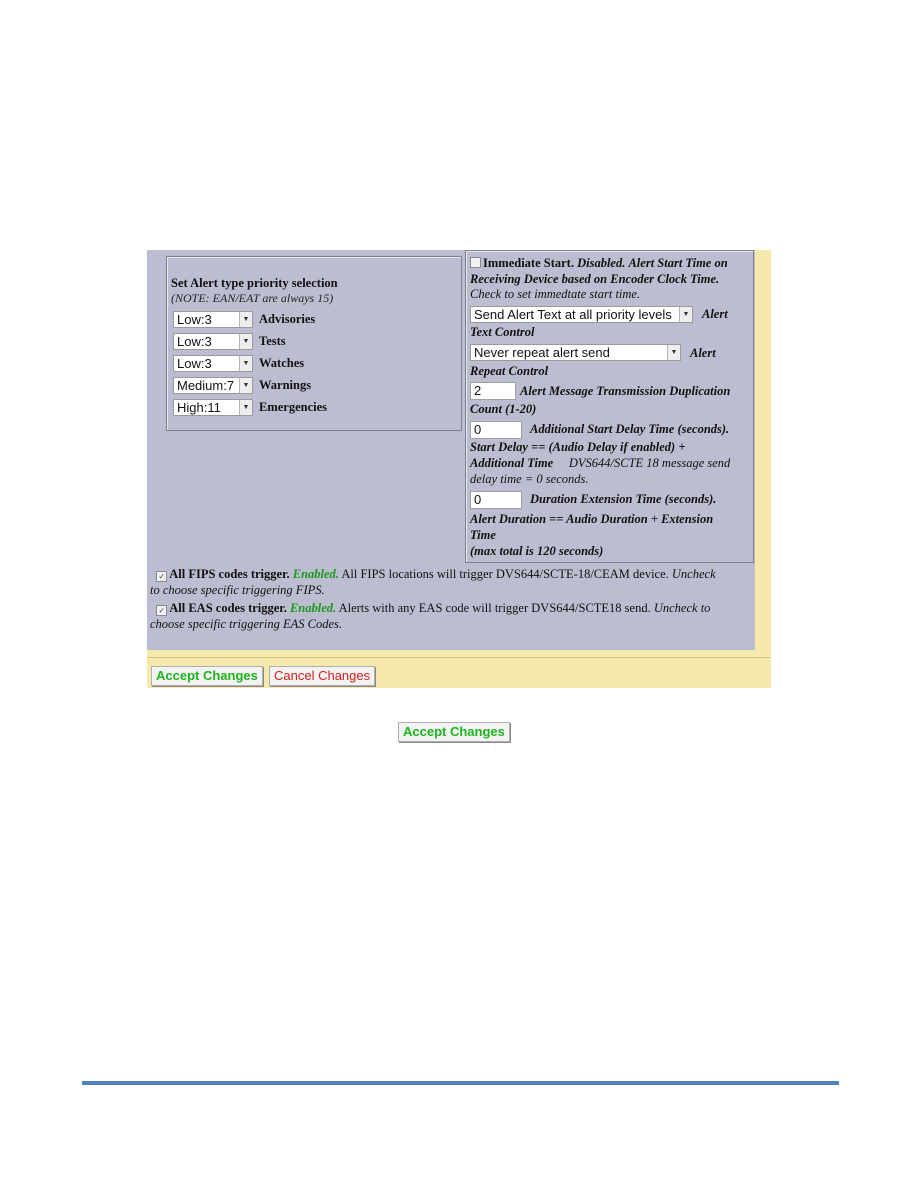 The height and width of the screenshot is (1188, 918). Describe the element at coordinates (682, 608) in the screenshot. I see `eas-trigger-hint-1: Uncheck to` at that location.